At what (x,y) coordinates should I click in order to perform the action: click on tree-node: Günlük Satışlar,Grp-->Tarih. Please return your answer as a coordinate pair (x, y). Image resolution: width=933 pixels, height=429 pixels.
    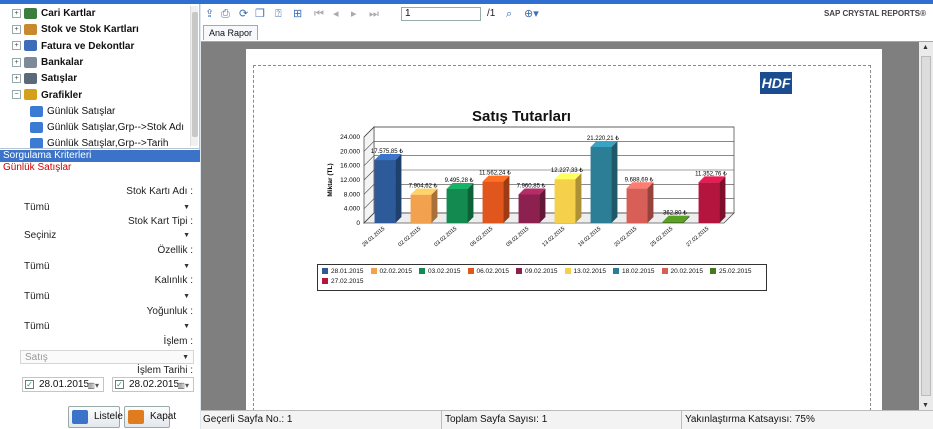
    Looking at the image, I should click on (99, 143).